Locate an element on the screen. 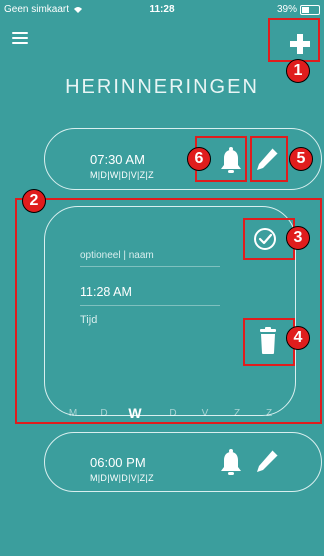 The image size is (324, 556). annotation-badge: 3 is located at coordinates (298, 238).